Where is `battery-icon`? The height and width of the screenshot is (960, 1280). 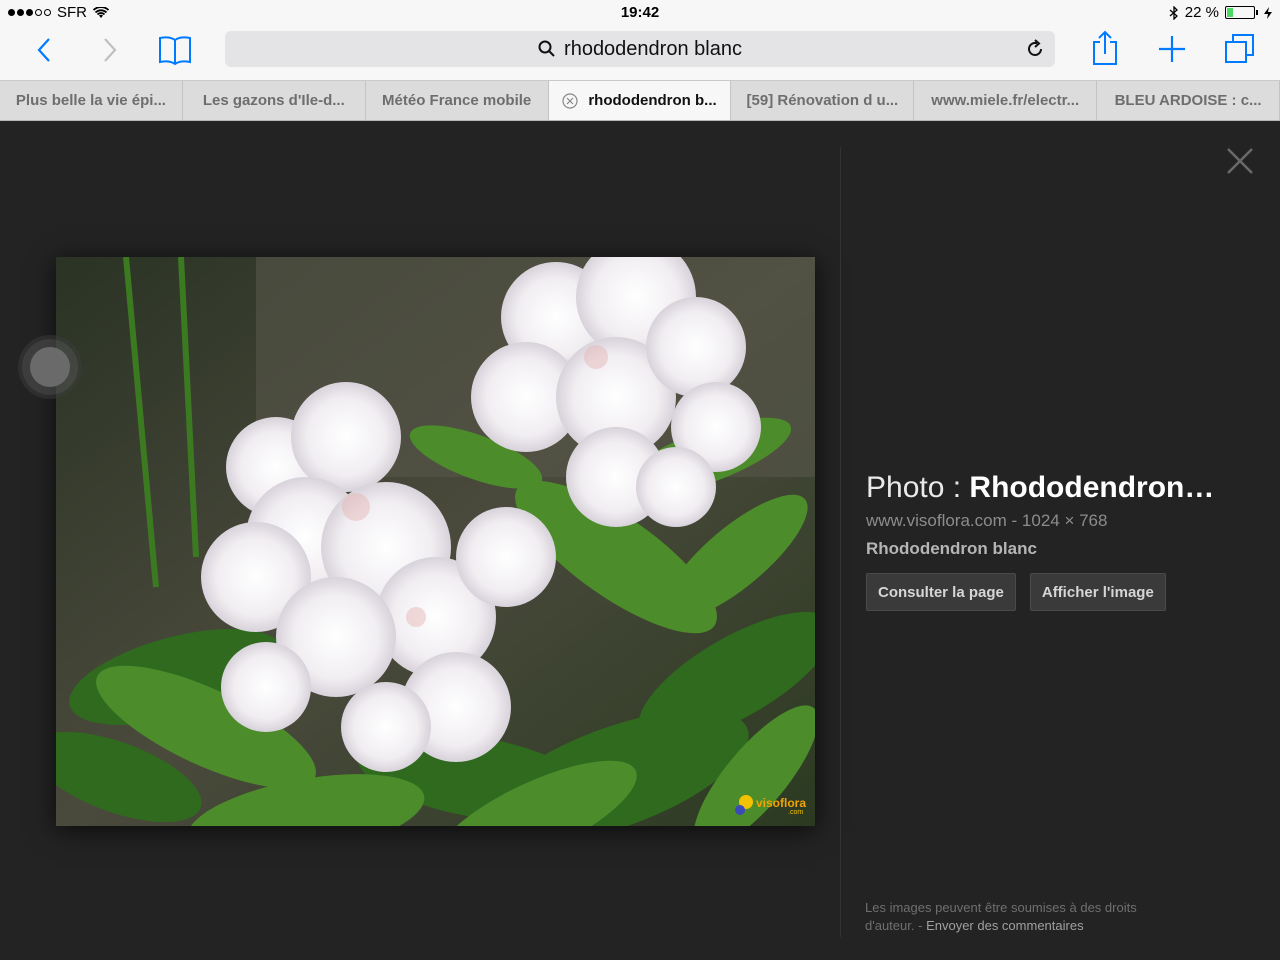 battery-icon is located at coordinates (1240, 12).